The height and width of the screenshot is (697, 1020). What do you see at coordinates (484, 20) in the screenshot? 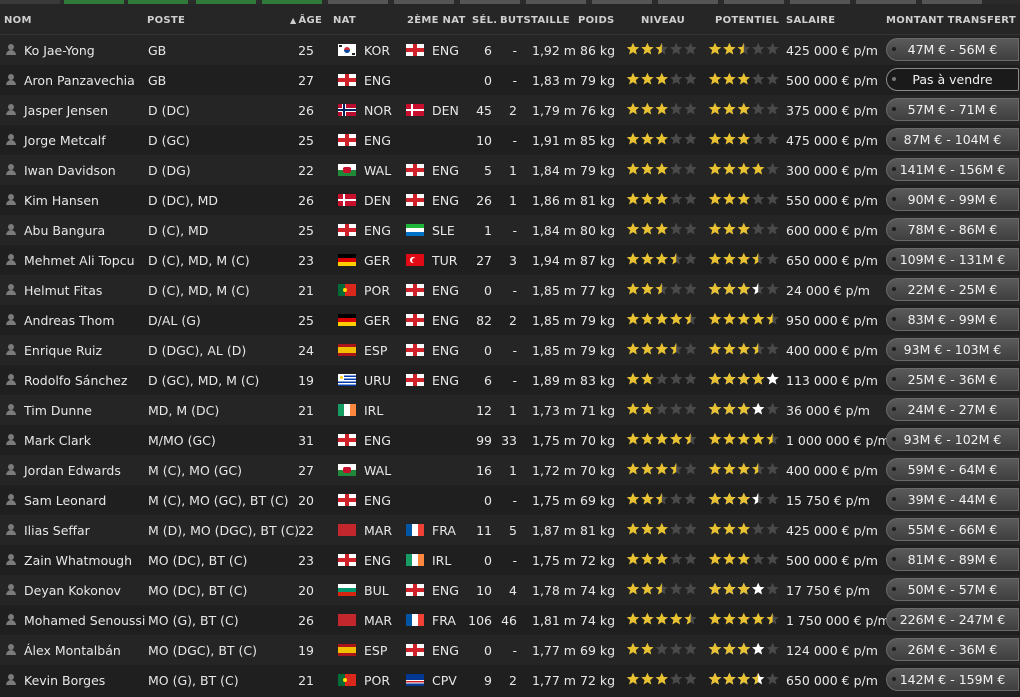
I see `column-header-caps: SÉL.` at bounding box center [484, 20].